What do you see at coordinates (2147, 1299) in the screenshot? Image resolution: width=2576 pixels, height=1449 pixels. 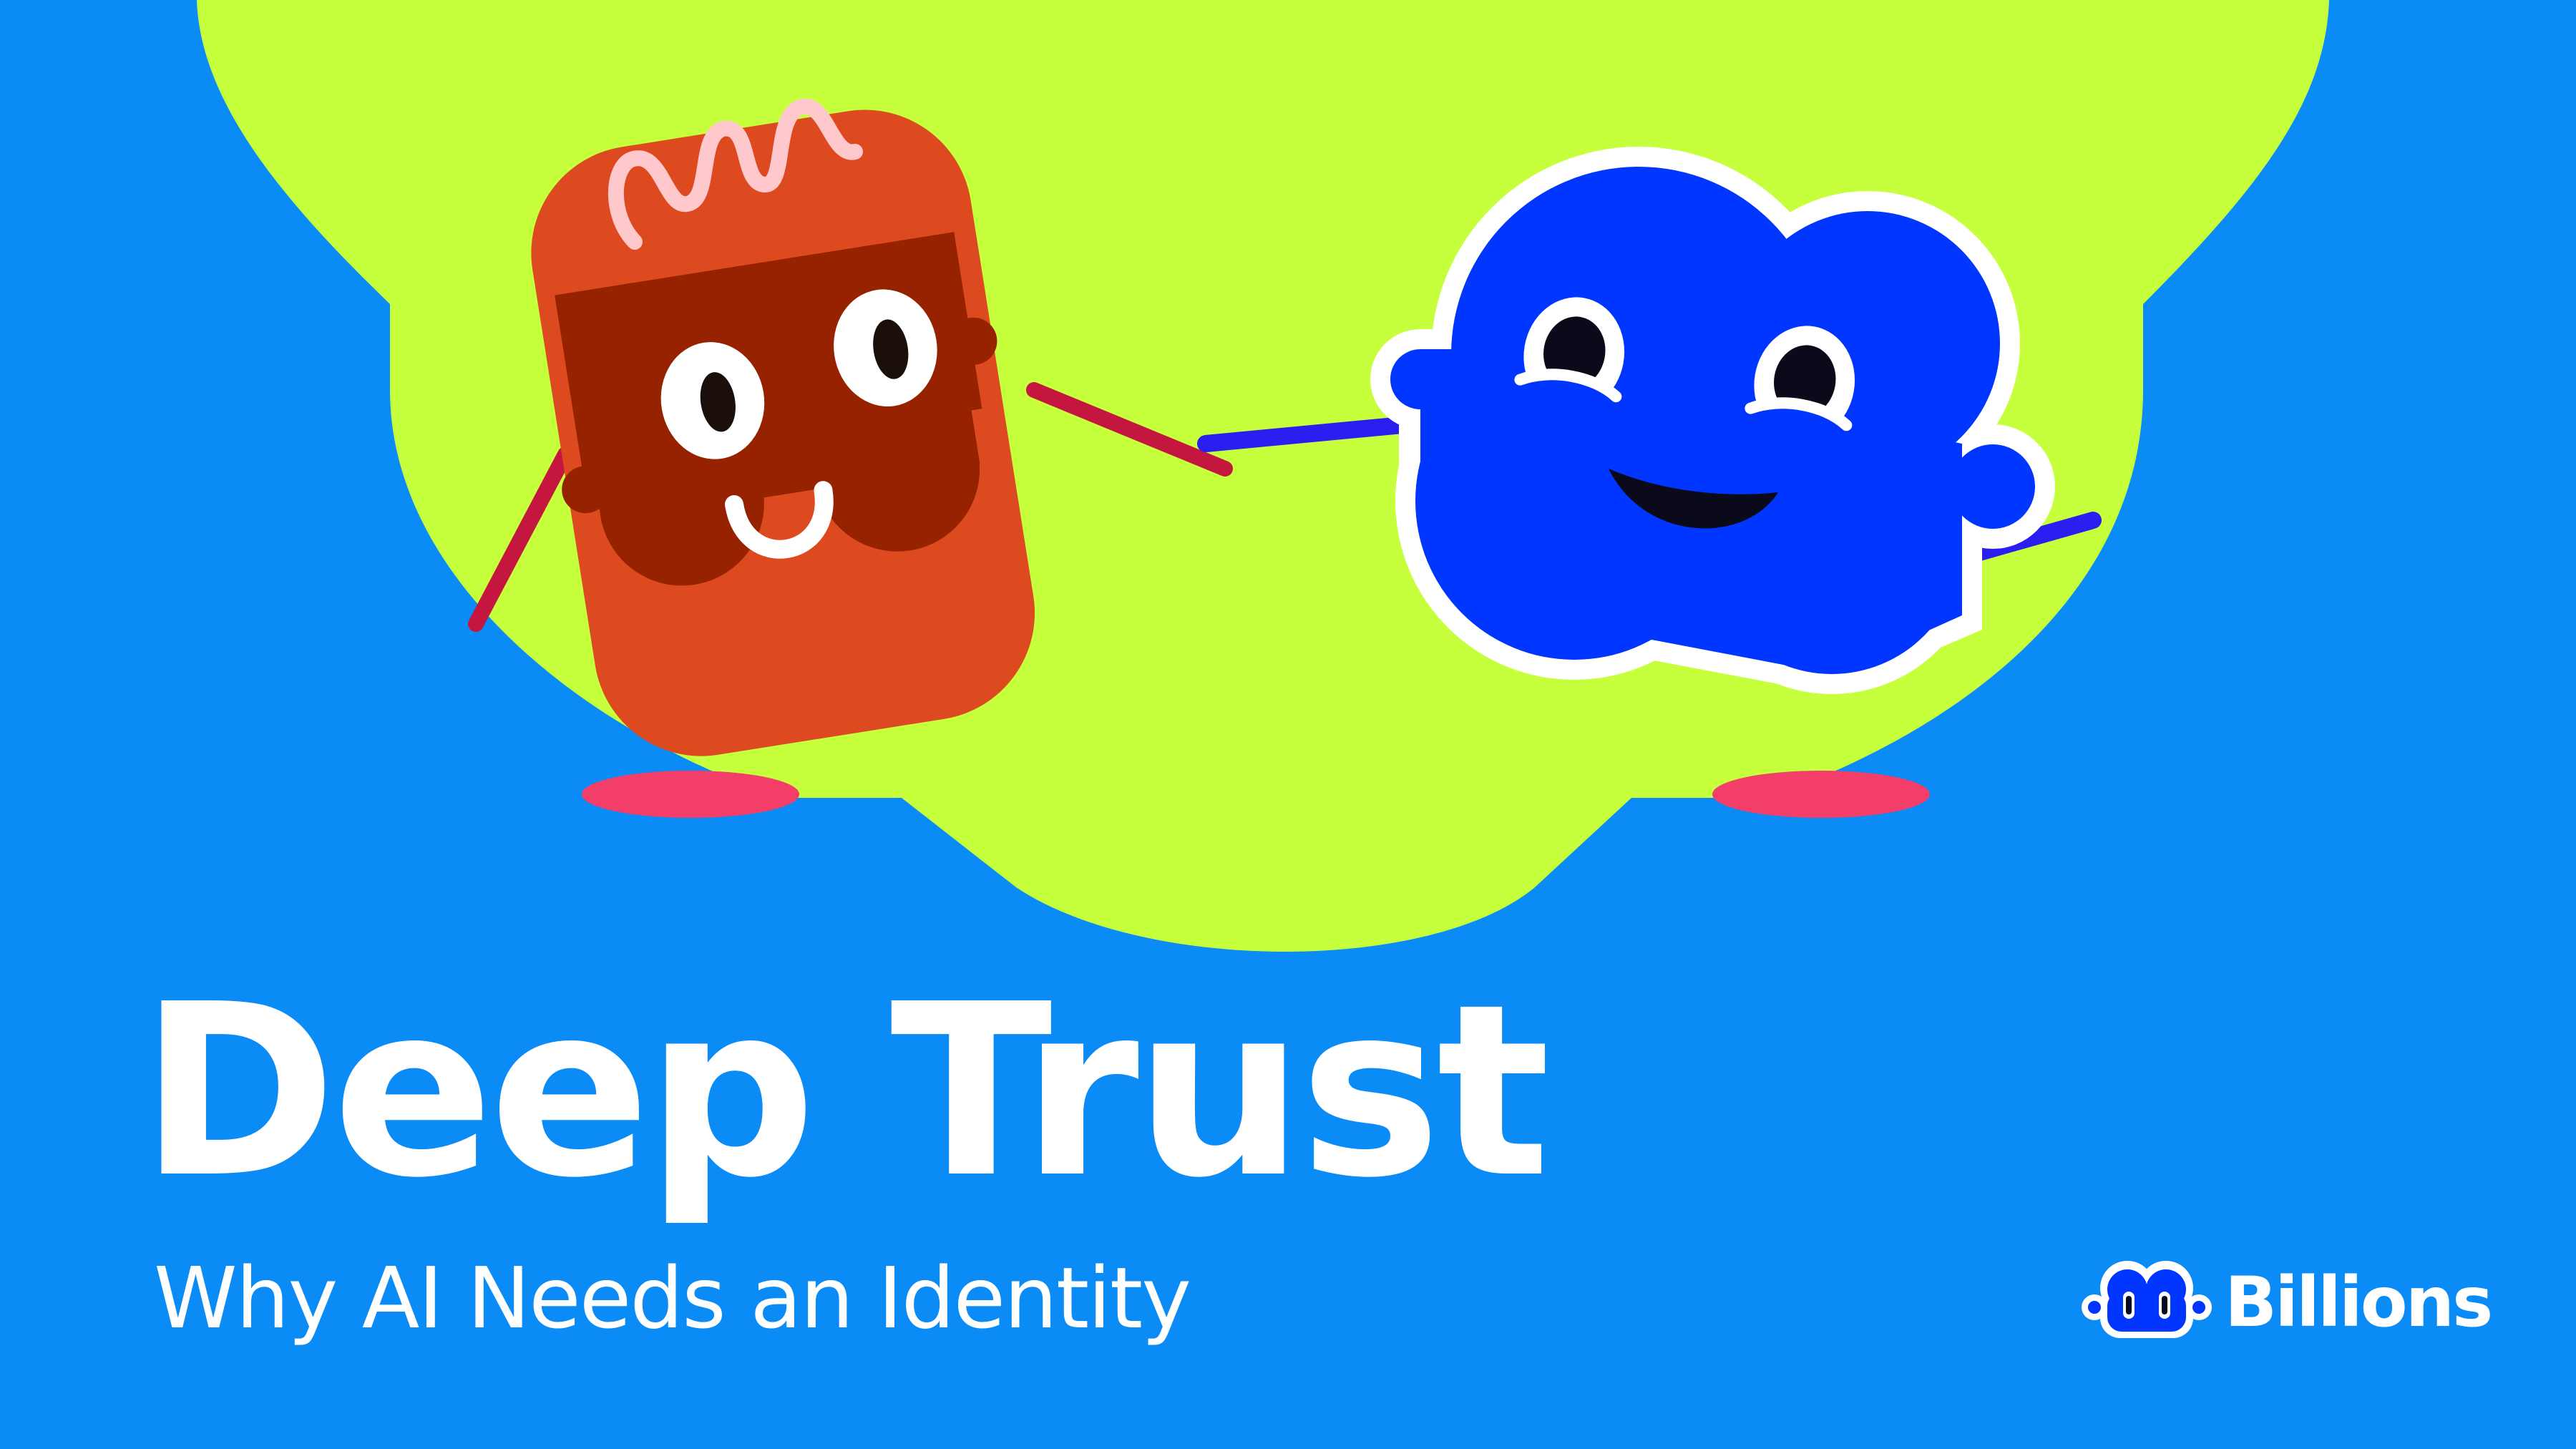 I see `billions-logo-icon` at bounding box center [2147, 1299].